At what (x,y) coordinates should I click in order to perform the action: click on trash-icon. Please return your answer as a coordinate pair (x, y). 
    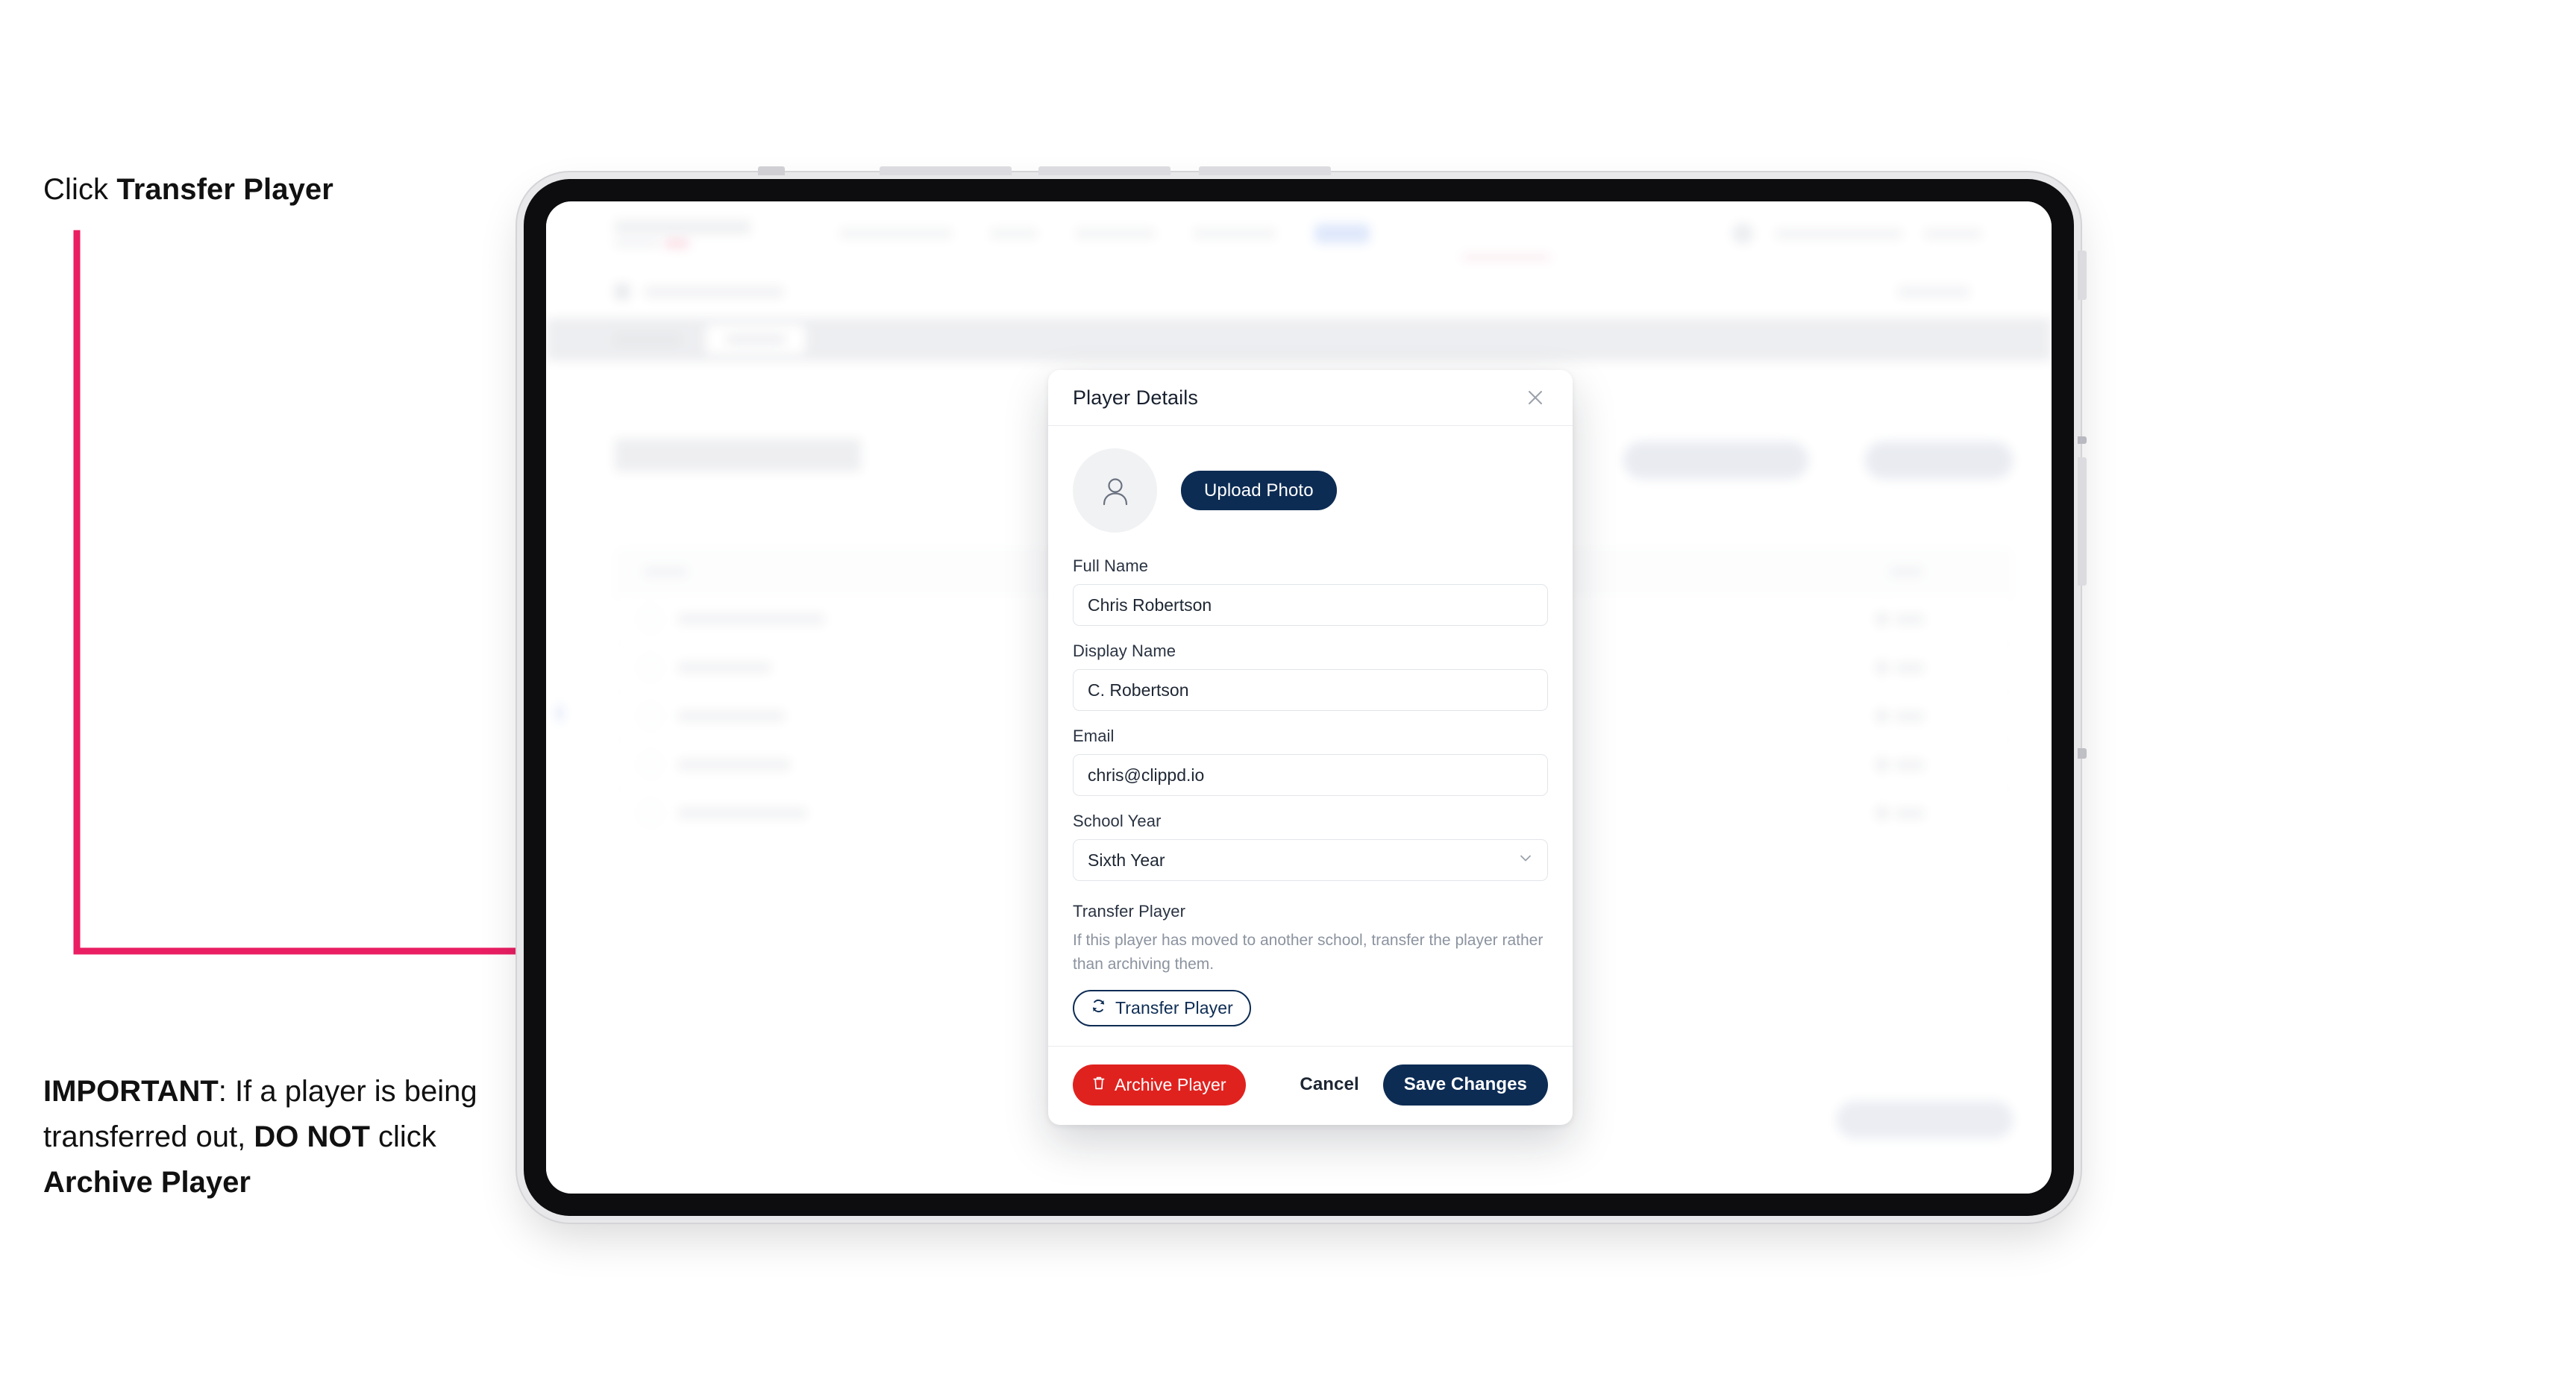
    Looking at the image, I should click on (1099, 1085).